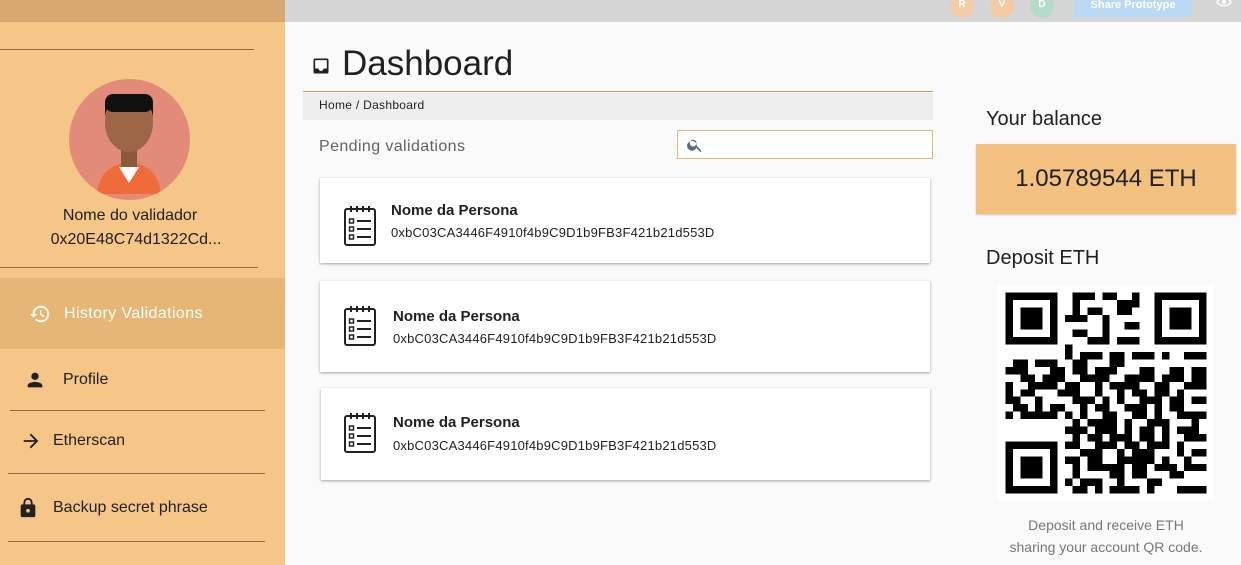 This screenshot has width=1241, height=565. I want to click on deposit-instructions-line: Deposit and receive ETH, so click(1106, 525).